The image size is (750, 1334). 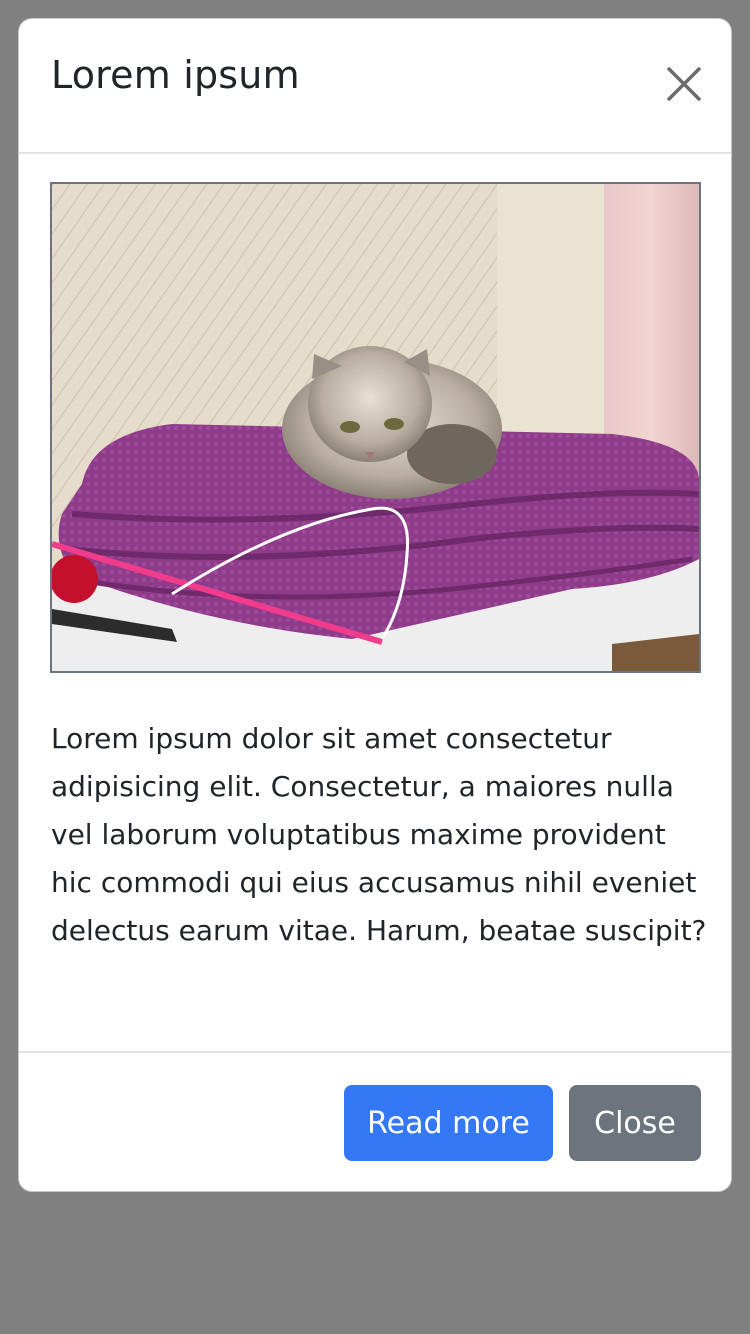 What do you see at coordinates (684, 84) in the screenshot?
I see `close-icon` at bounding box center [684, 84].